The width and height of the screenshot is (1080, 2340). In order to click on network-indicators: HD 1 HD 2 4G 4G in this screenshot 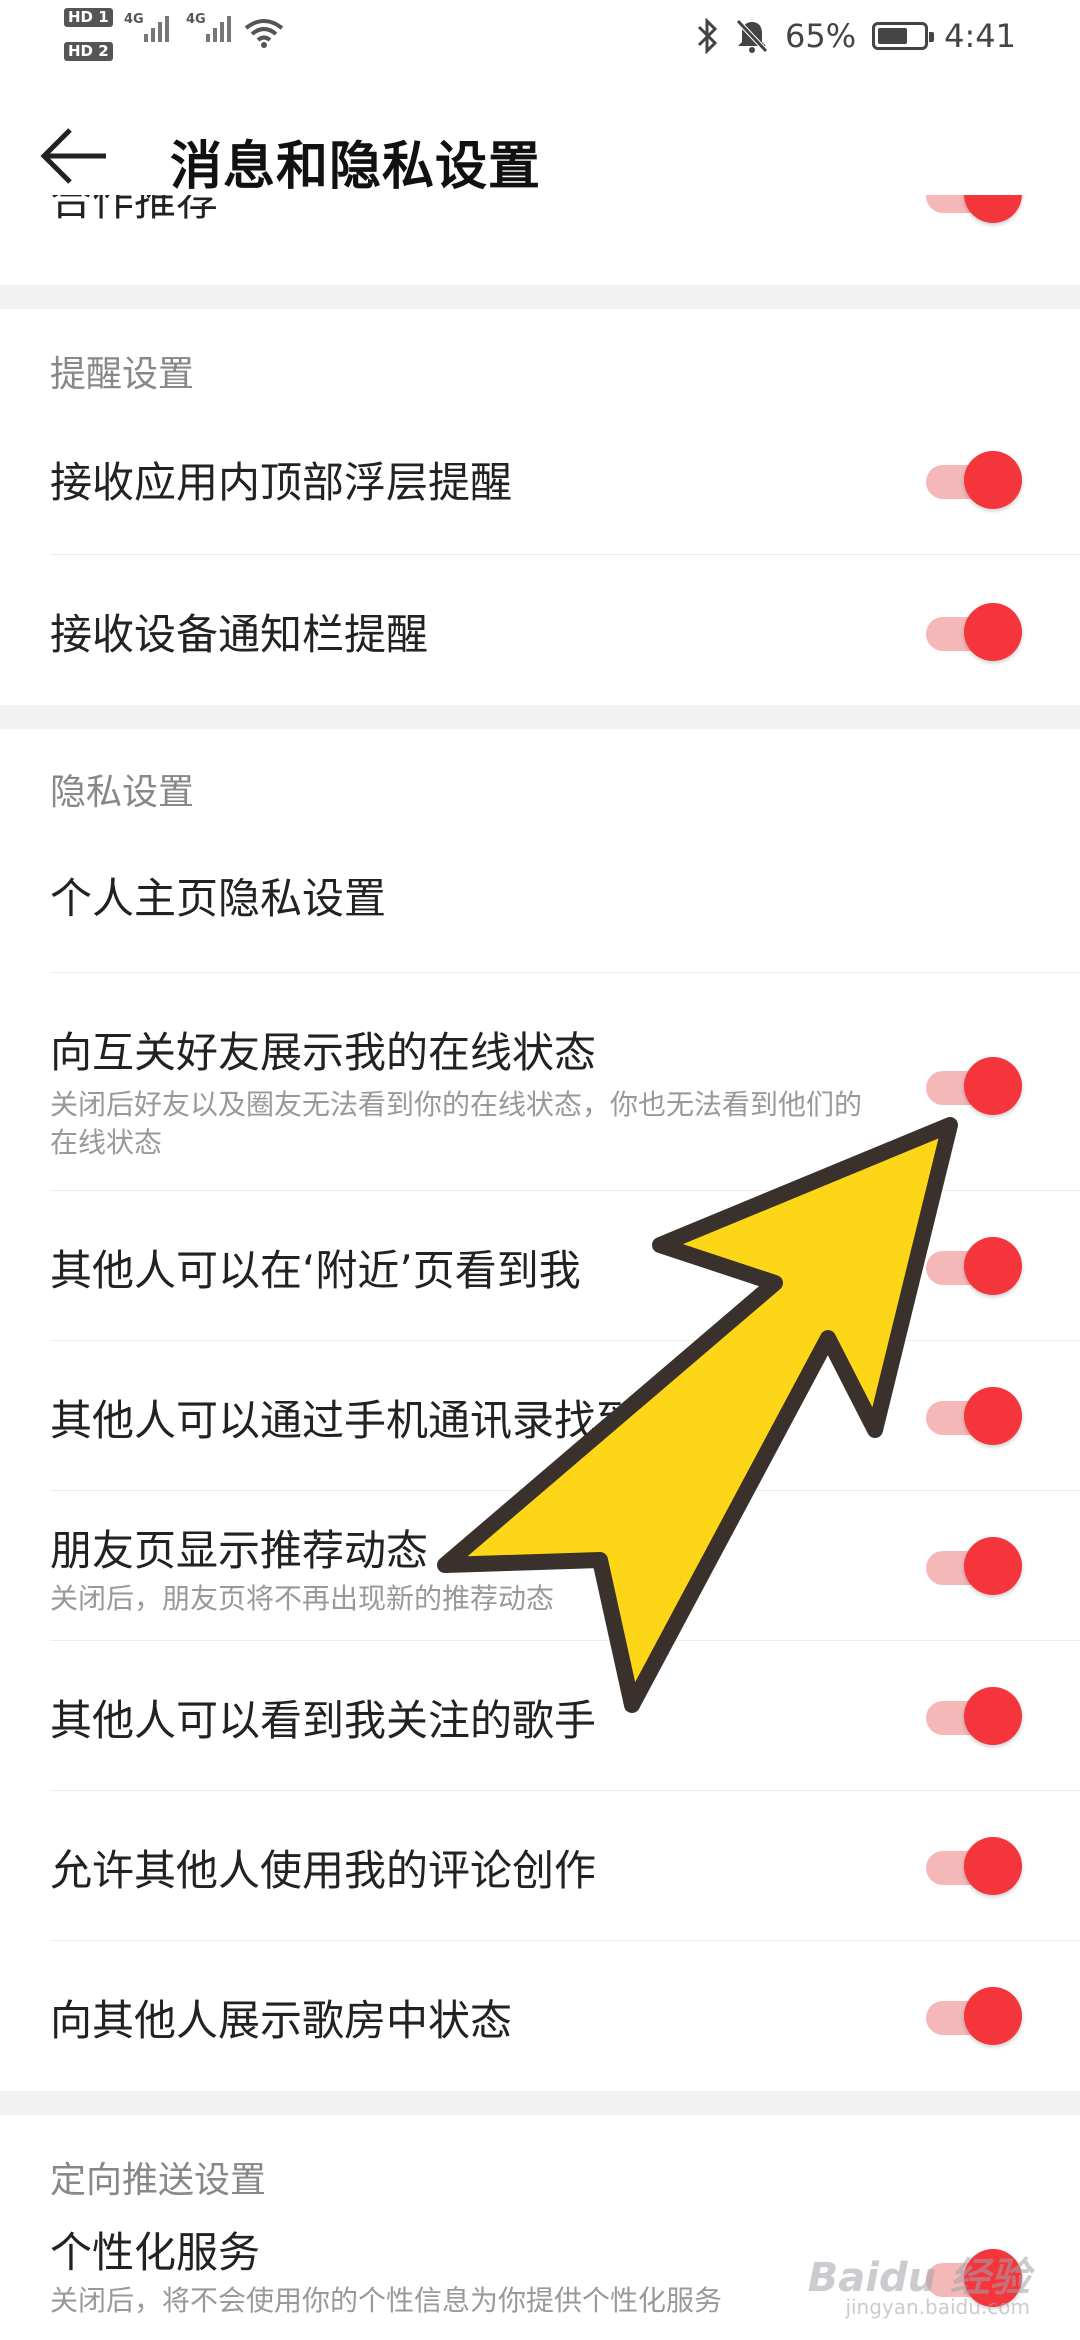, I will do `click(184, 38)`.